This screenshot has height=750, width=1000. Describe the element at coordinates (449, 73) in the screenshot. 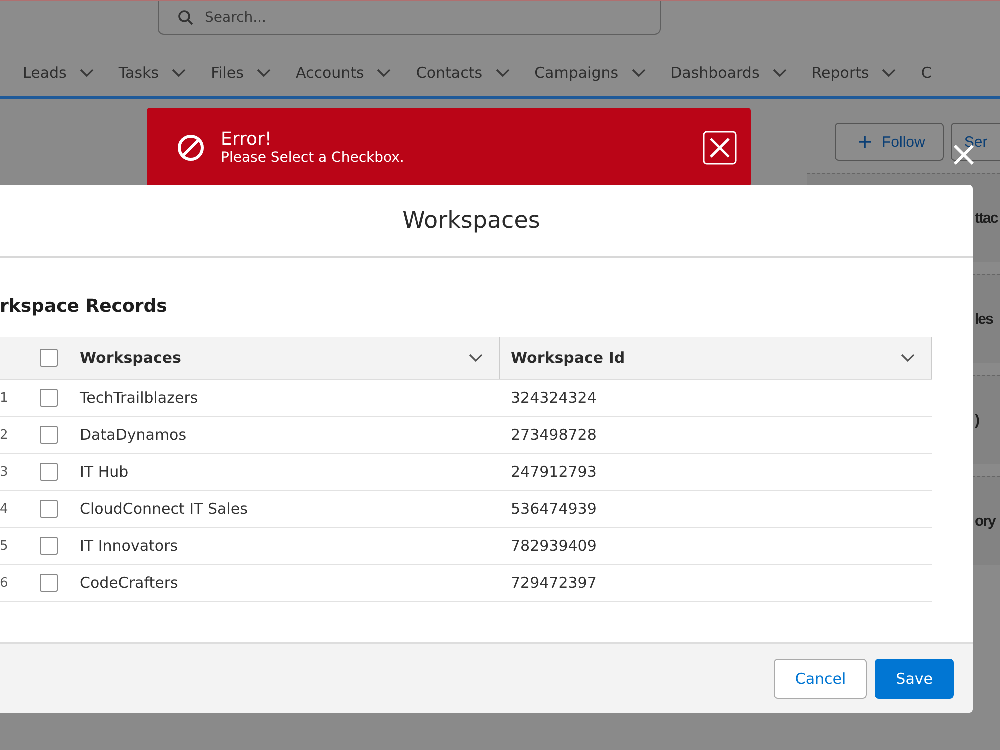

I see `nav-tab: Contacts` at that location.